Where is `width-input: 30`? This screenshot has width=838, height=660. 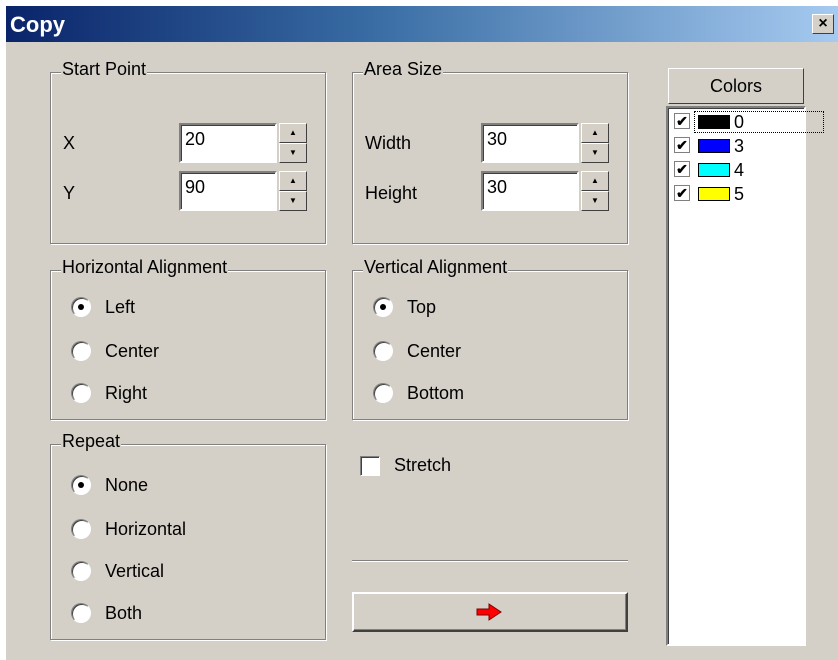
width-input: 30 is located at coordinates (530, 143).